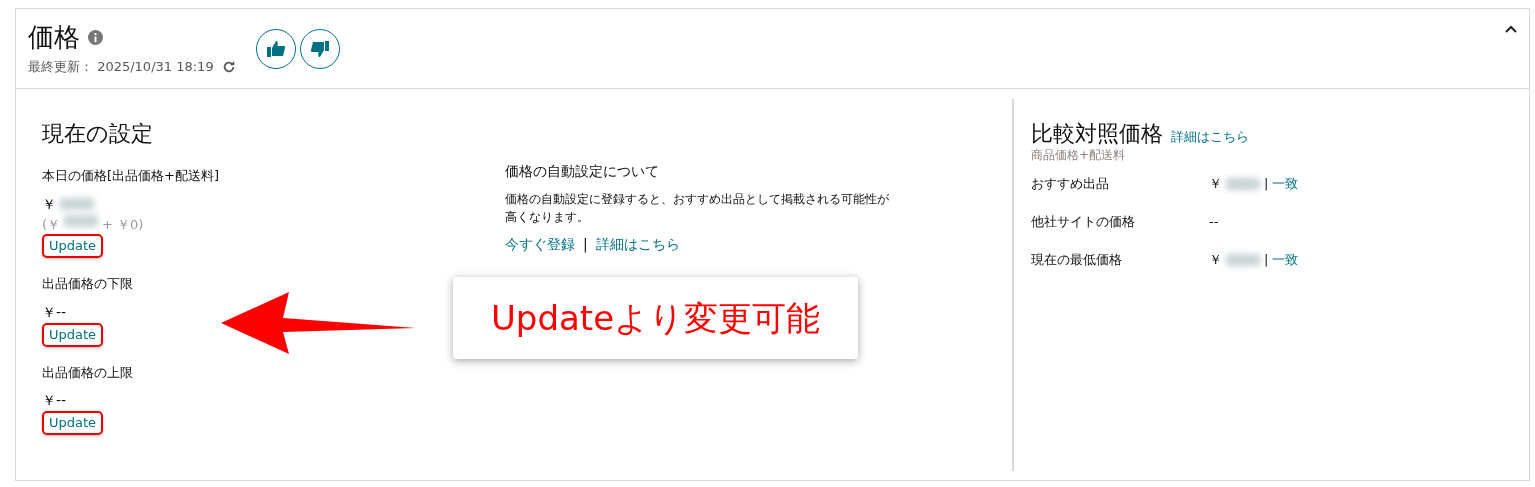 Image resolution: width=1535 pixels, height=487 pixels. Describe the element at coordinates (637, 244) in the screenshot. I see `link: 詳細はこちら` at that location.